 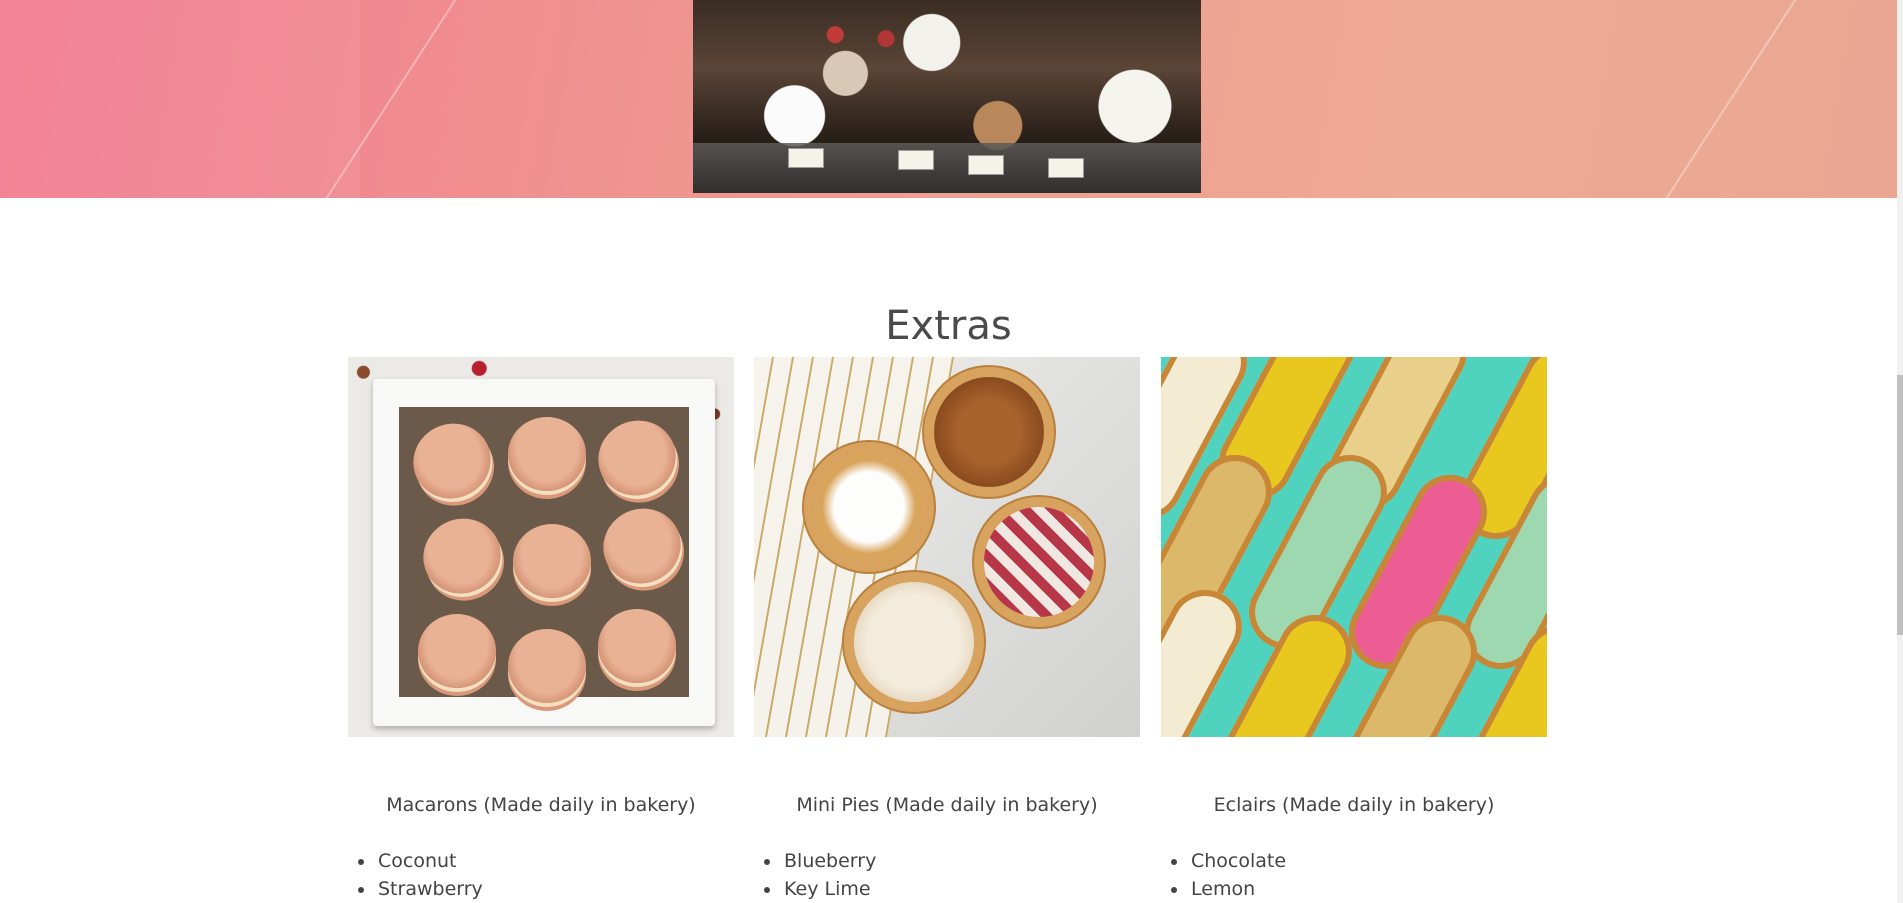 I want to click on product-caption: Macarons (Made daily in bakery), so click(x=541, y=805).